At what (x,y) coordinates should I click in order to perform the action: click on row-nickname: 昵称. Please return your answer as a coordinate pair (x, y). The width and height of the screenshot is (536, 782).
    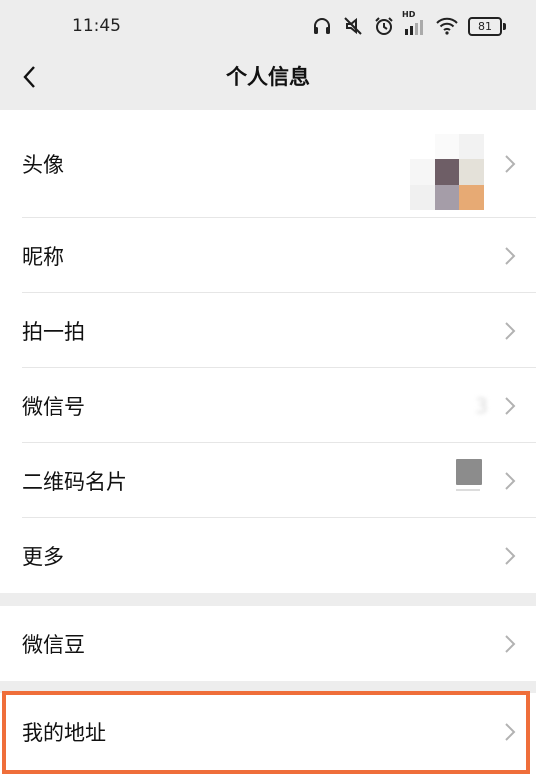
    Looking at the image, I should click on (268, 255).